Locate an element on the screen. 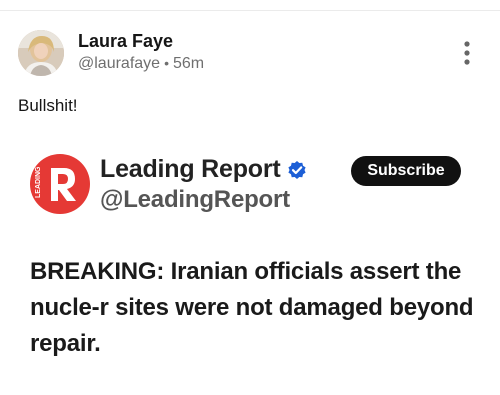 Image resolution: width=500 pixels, height=395 pixels. more-options-button is located at coordinates (467, 53).